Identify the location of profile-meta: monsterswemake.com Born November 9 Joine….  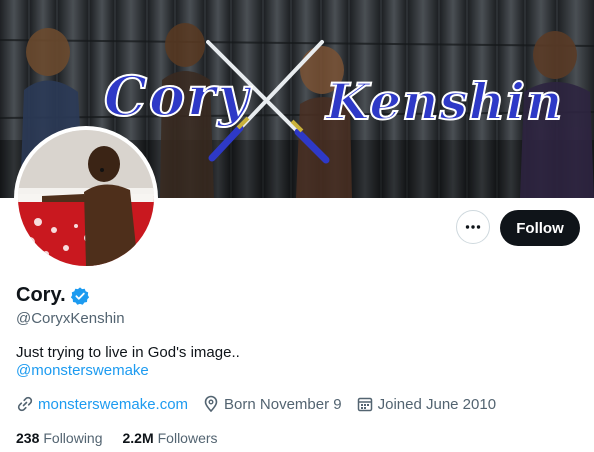
(263, 404).